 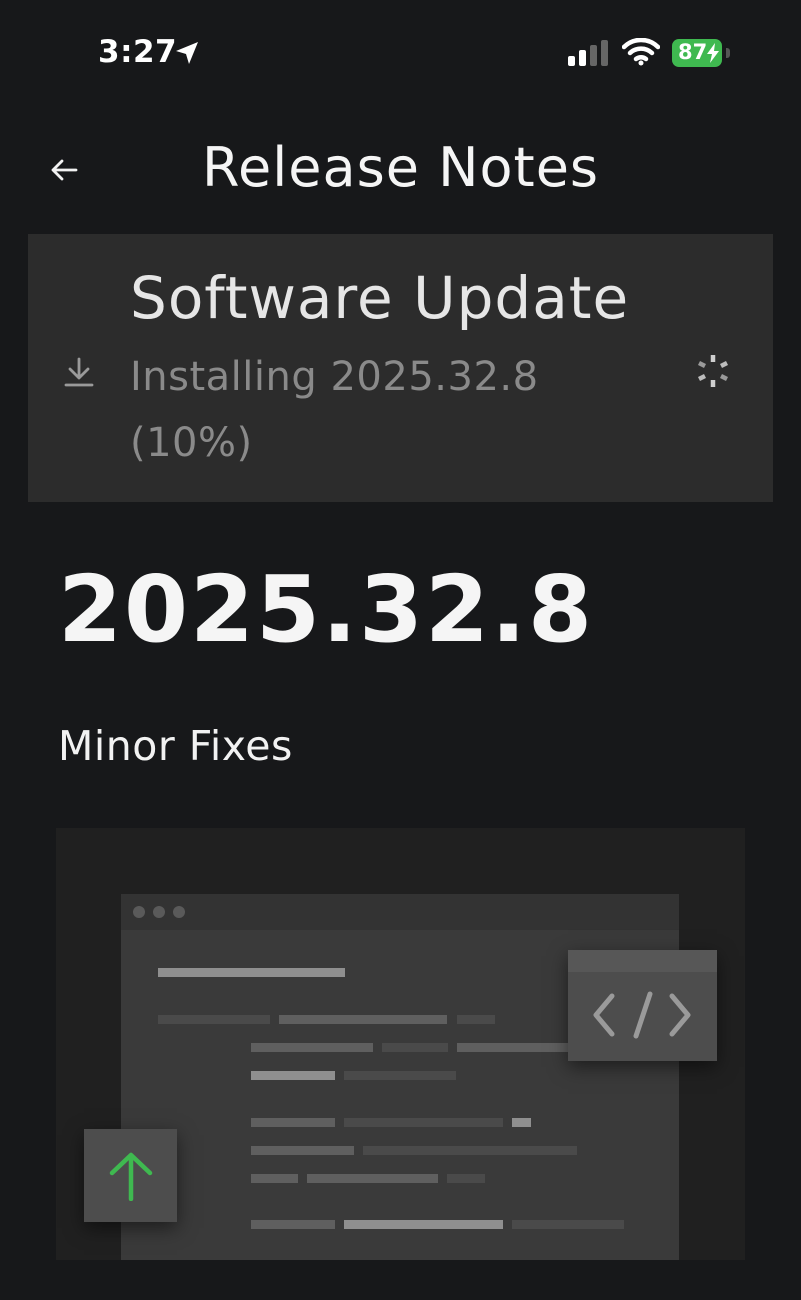 What do you see at coordinates (642, 1015) in the screenshot?
I see `code-brackets-icon` at bounding box center [642, 1015].